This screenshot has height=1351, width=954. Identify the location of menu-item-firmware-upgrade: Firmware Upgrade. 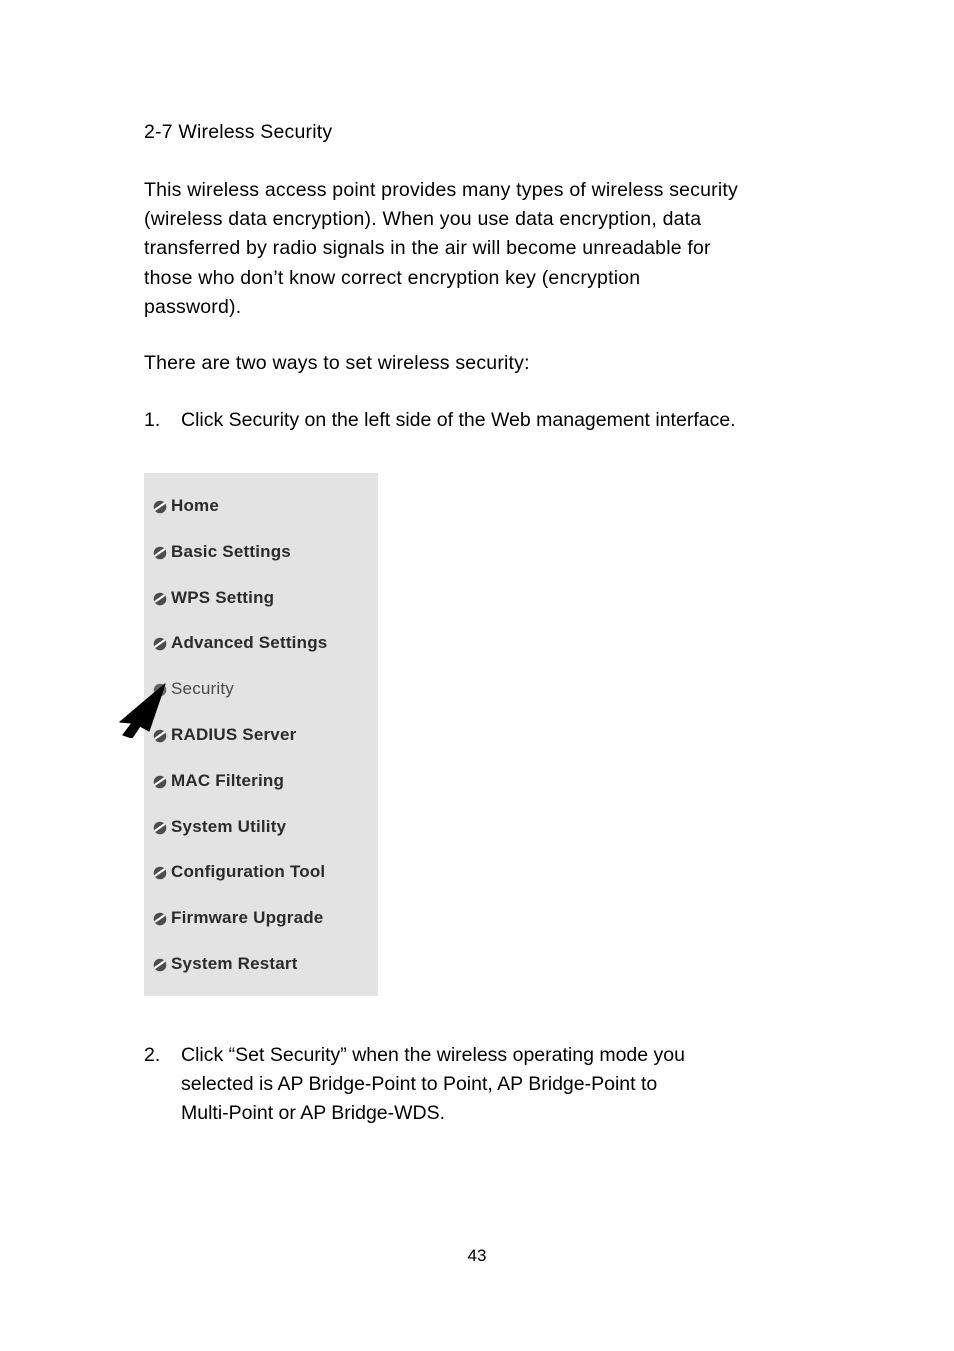
(238, 918).